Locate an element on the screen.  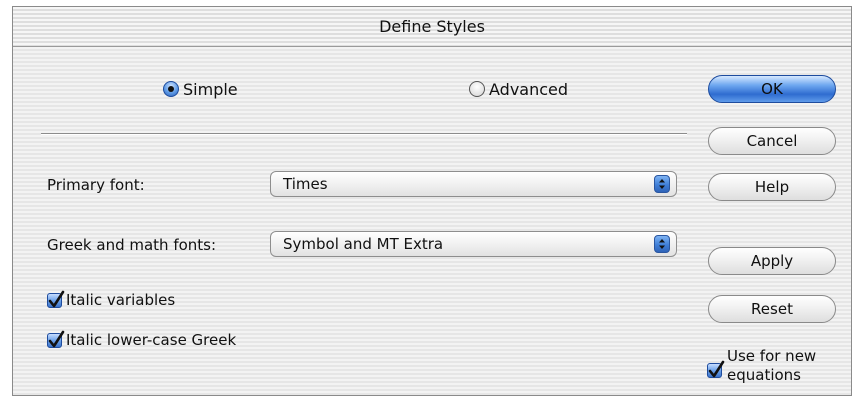
radio-advanced: Advanced is located at coordinates (518, 89).